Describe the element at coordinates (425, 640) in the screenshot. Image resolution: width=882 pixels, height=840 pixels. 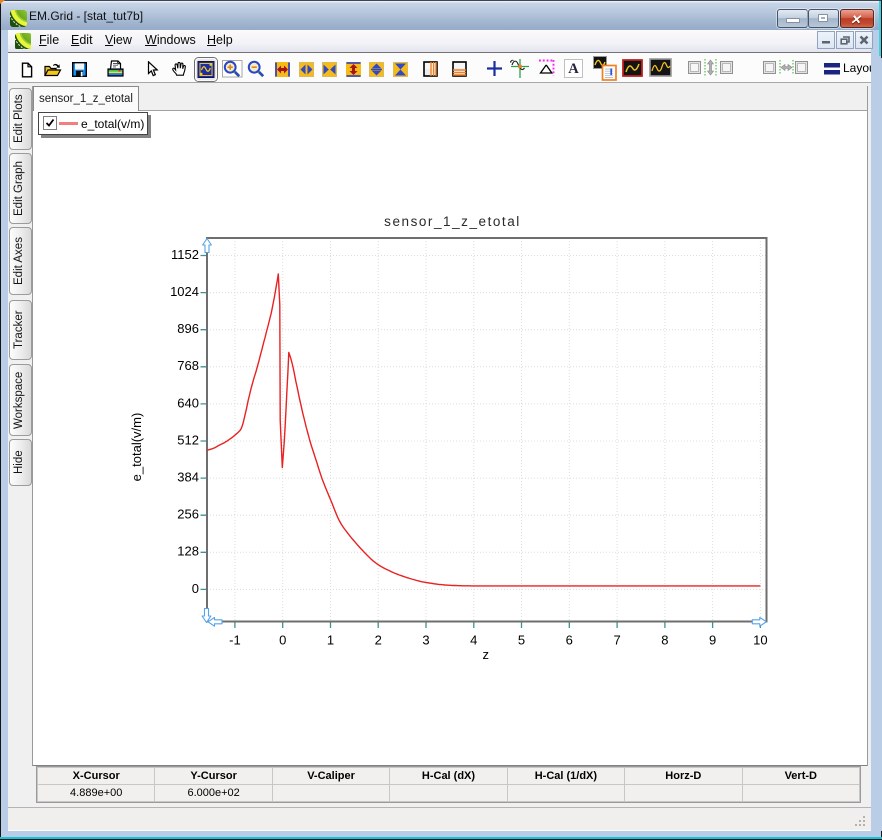
I see `svg-text: 3` at that location.